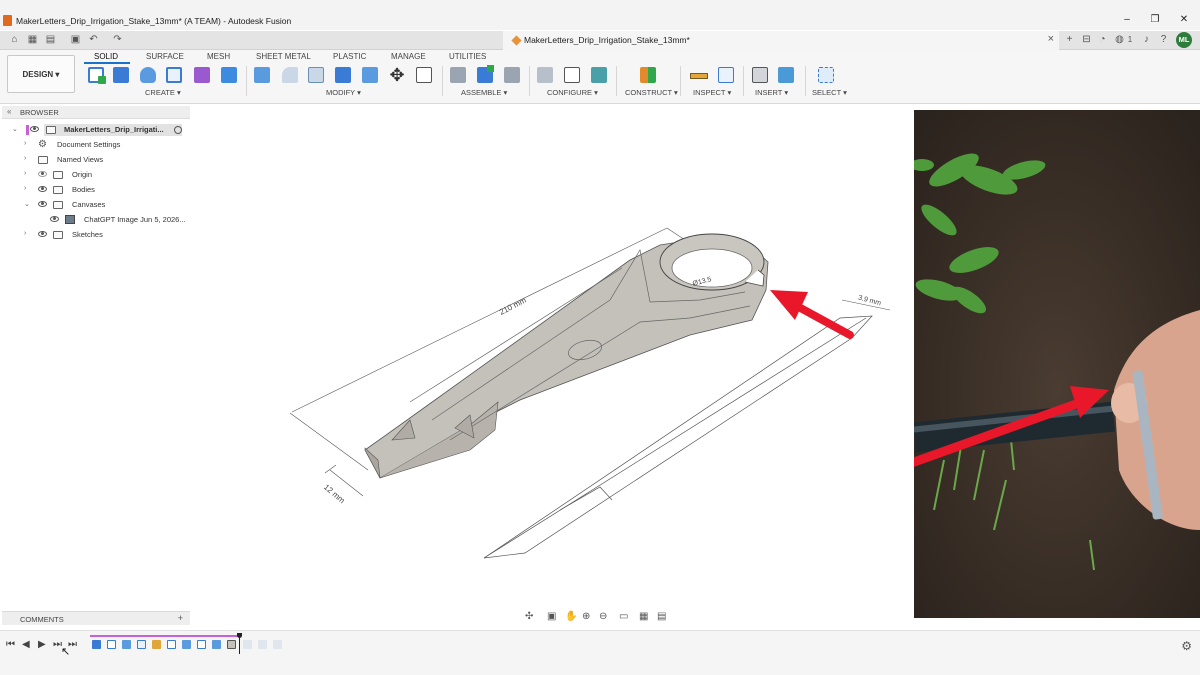  Describe the element at coordinates (1086, 40) in the screenshot. I see `extensions-icon: ⊟` at that location.